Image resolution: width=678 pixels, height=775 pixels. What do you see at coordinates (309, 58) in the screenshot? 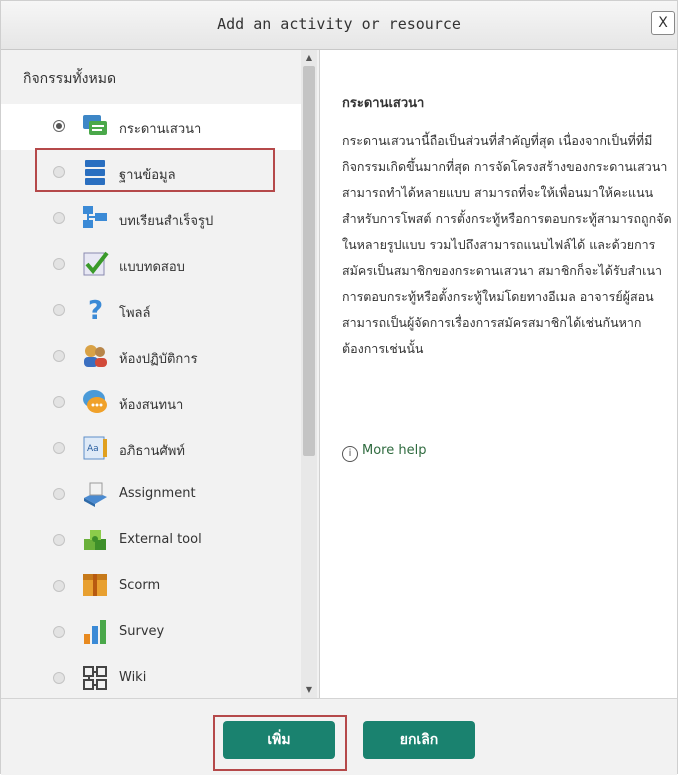
I see `scroll-up-icon: ▲` at bounding box center [309, 58].